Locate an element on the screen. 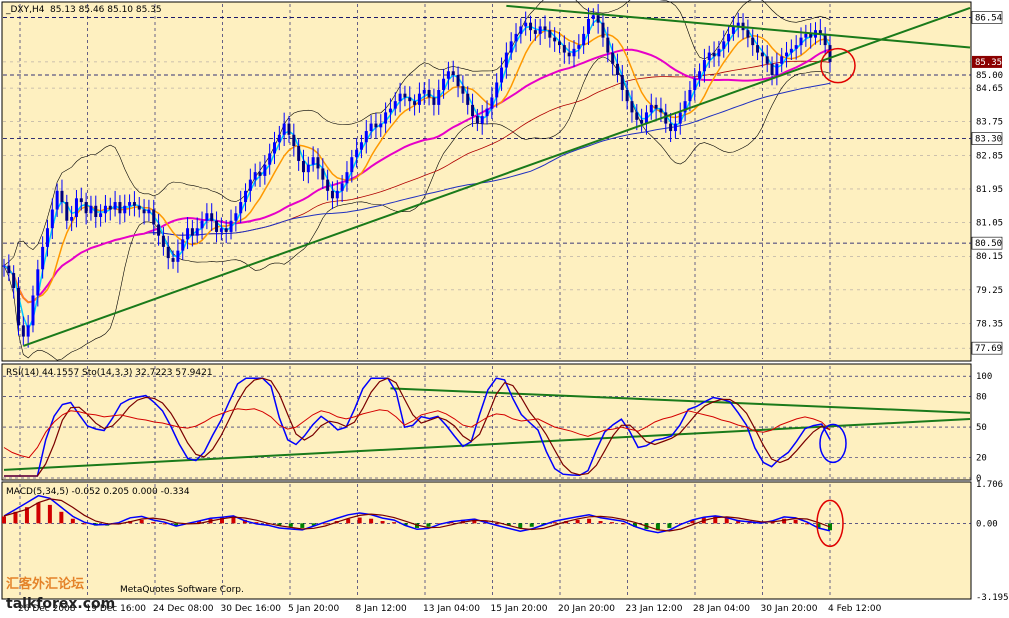 This screenshot has width=1009, height=618. price-tick-label: 78.35 is located at coordinates (989, 325).